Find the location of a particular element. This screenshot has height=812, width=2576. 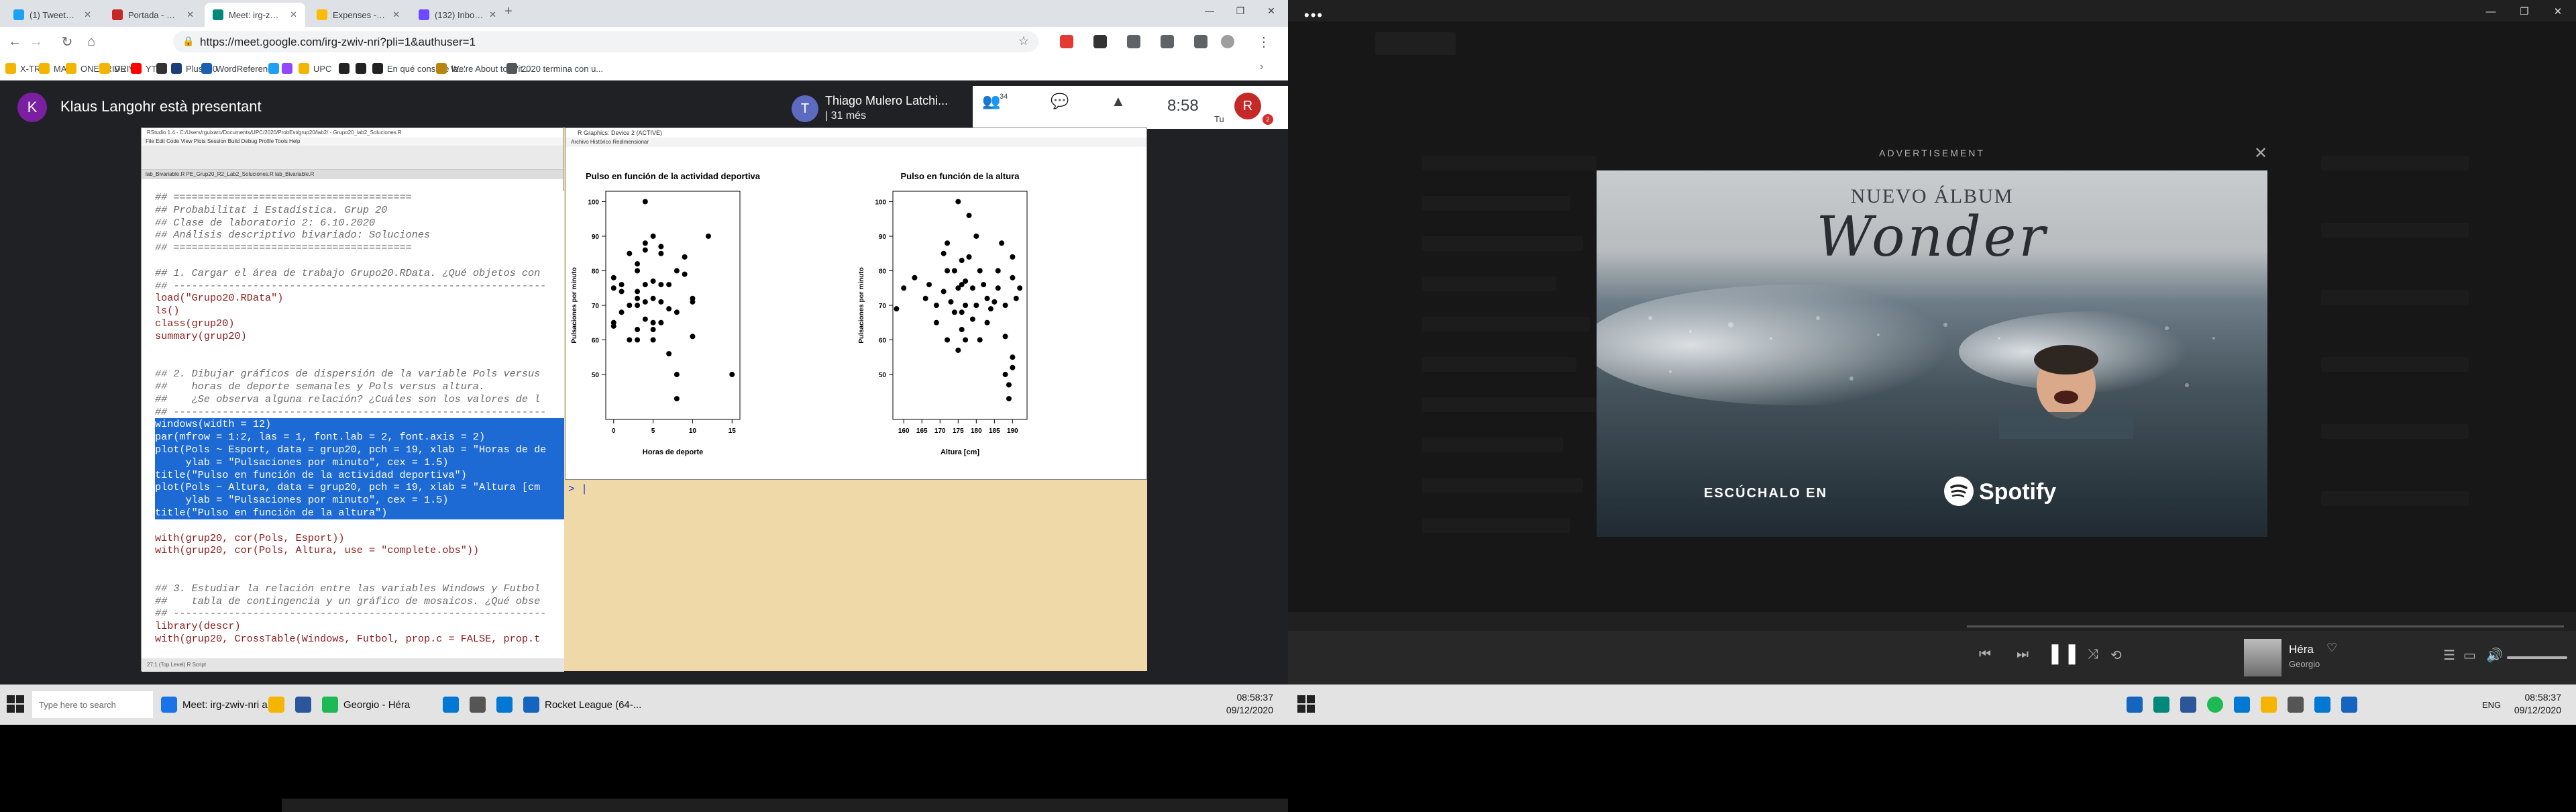

volume-slider is located at coordinates (2537, 658).